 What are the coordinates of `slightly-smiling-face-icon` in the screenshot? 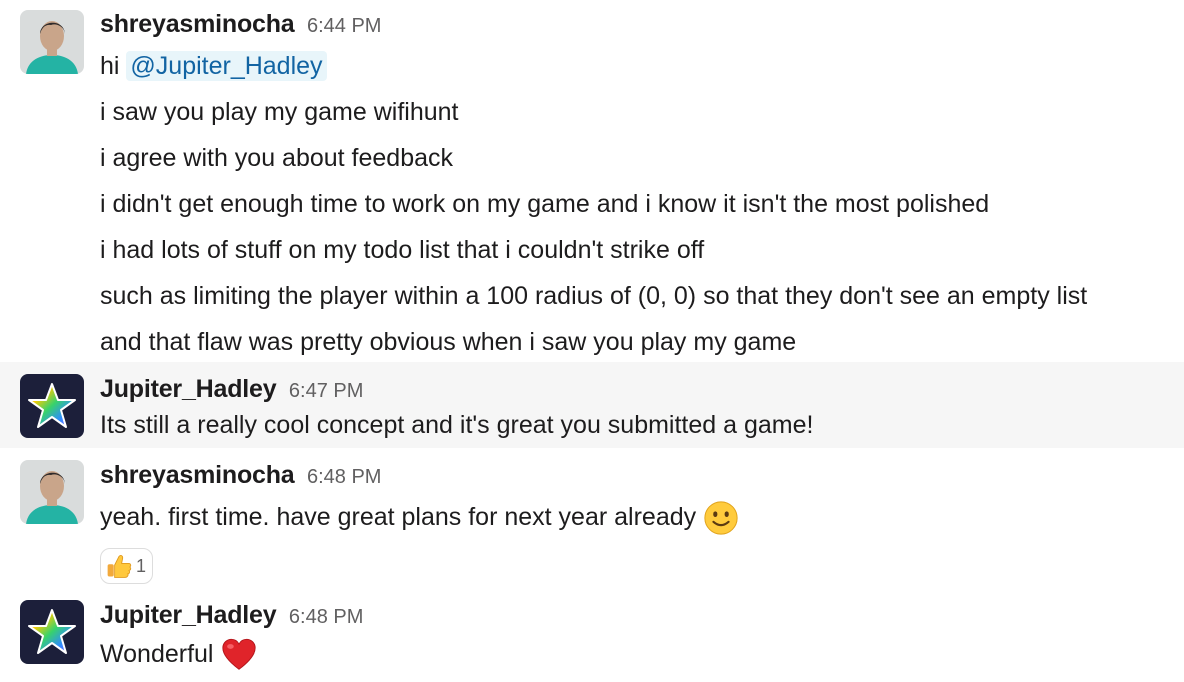 It's located at (721, 518).